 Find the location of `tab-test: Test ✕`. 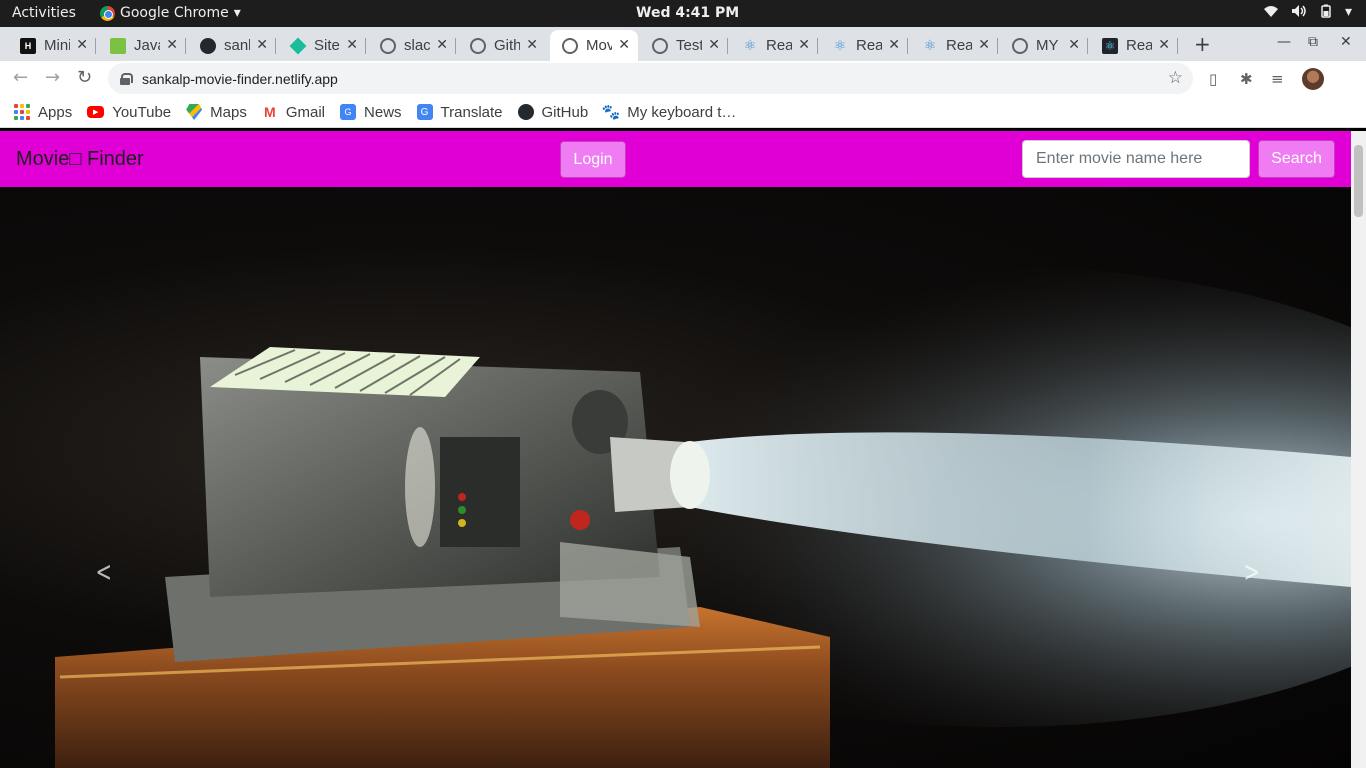

tab-test: Test ✕ is located at coordinates (684, 45).